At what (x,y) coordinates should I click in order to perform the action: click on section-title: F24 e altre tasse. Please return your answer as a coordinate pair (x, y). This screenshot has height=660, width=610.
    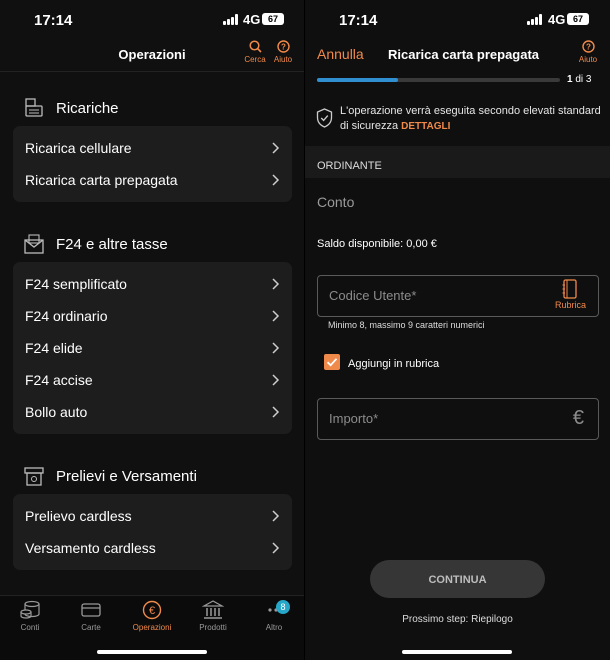
    Looking at the image, I should click on (112, 244).